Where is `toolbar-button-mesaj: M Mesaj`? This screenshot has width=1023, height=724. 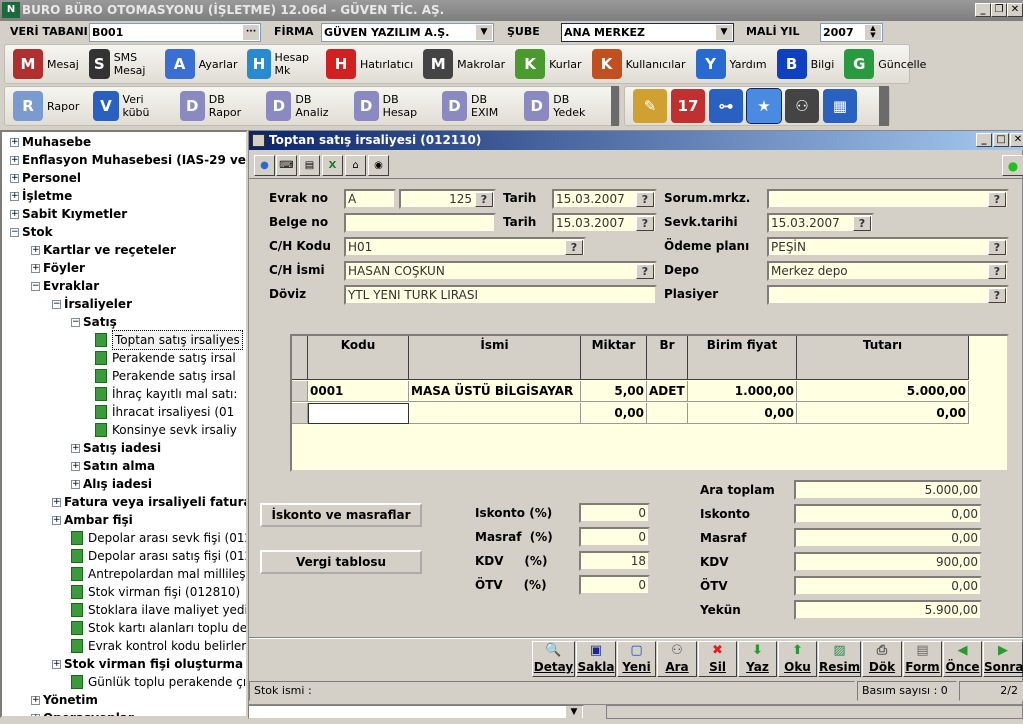
toolbar-button-mesaj: M Mesaj is located at coordinates (46, 64).